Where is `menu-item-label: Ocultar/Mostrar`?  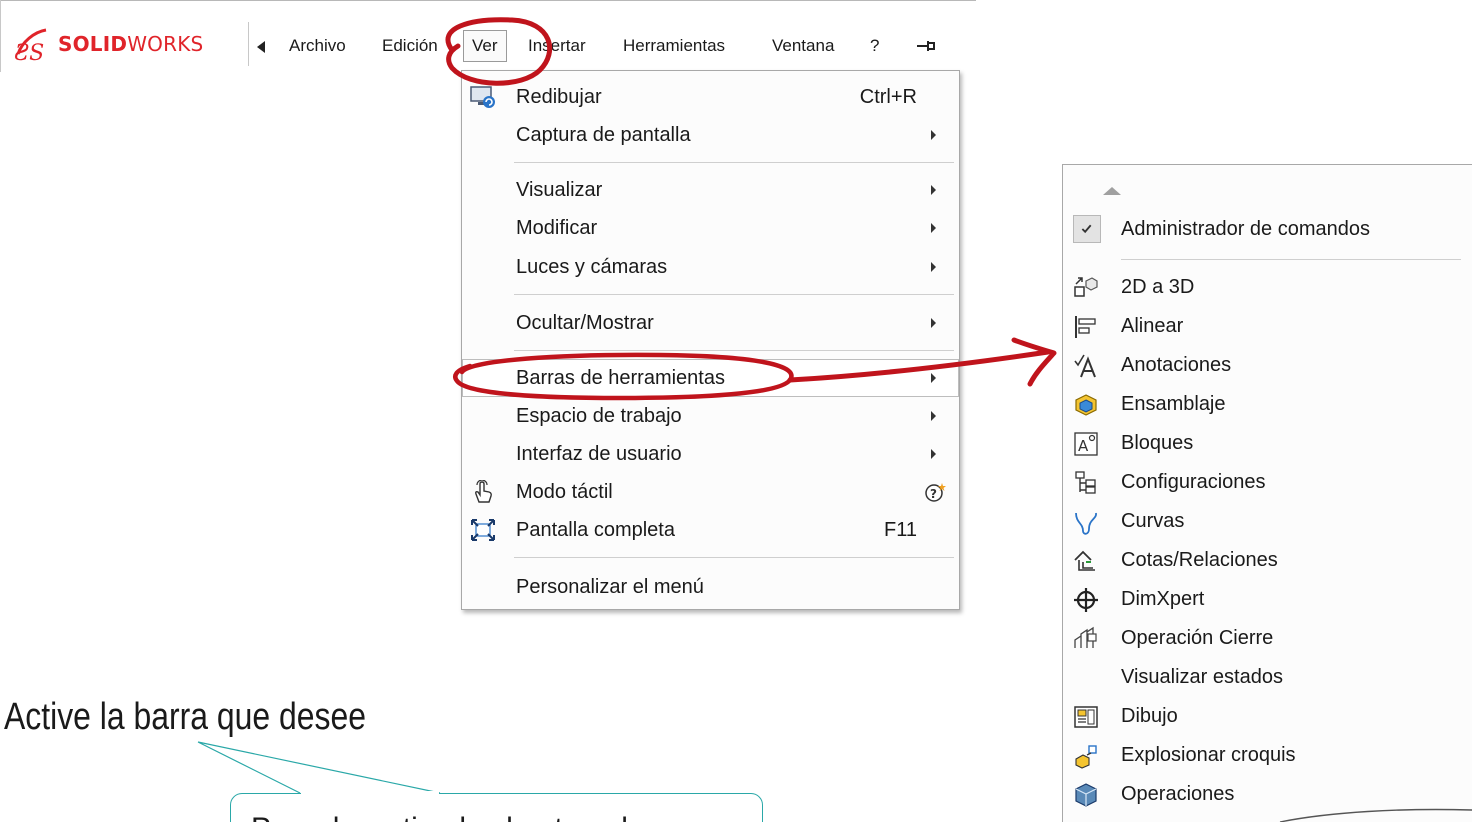
menu-item-label: Ocultar/Mostrar is located at coordinates (585, 323).